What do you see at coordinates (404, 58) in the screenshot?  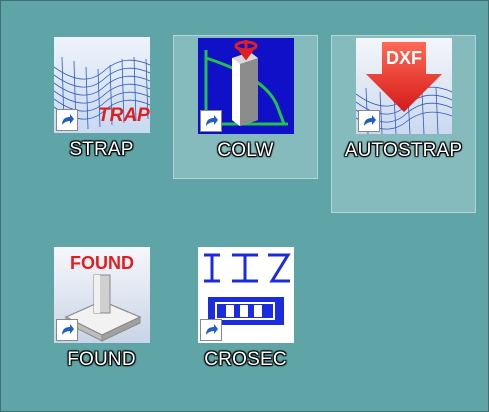 I see `autostrap-icon-badge: DXF` at bounding box center [404, 58].